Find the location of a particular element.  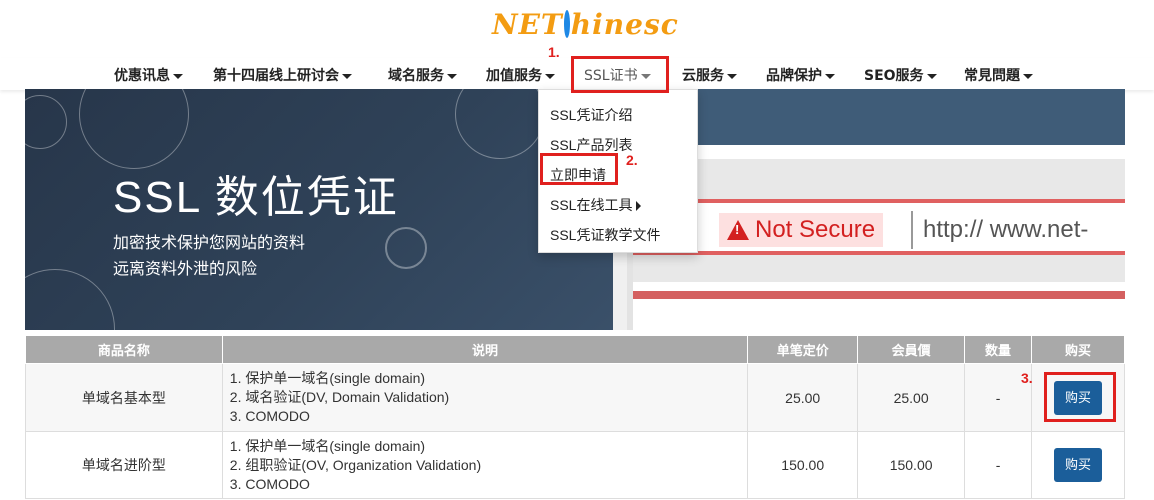

product-price: 150.00 is located at coordinates (803, 465).